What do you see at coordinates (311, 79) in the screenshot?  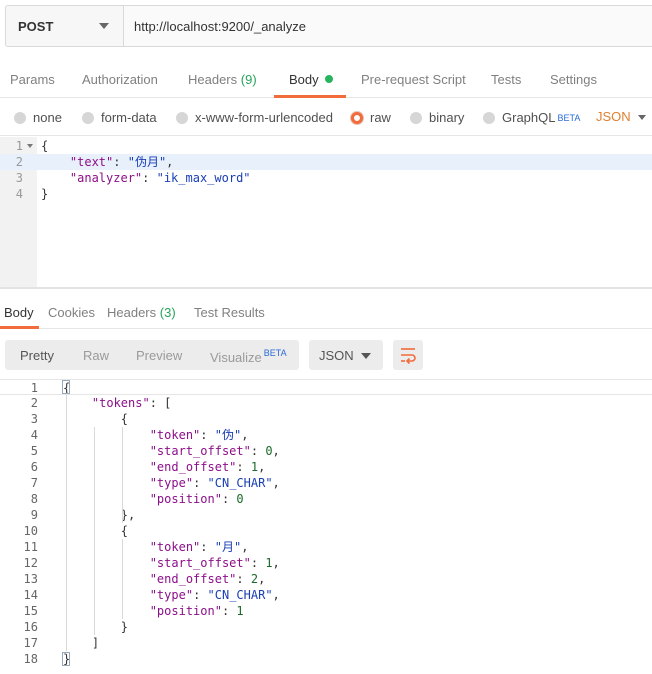 I see `tab-body: Body` at bounding box center [311, 79].